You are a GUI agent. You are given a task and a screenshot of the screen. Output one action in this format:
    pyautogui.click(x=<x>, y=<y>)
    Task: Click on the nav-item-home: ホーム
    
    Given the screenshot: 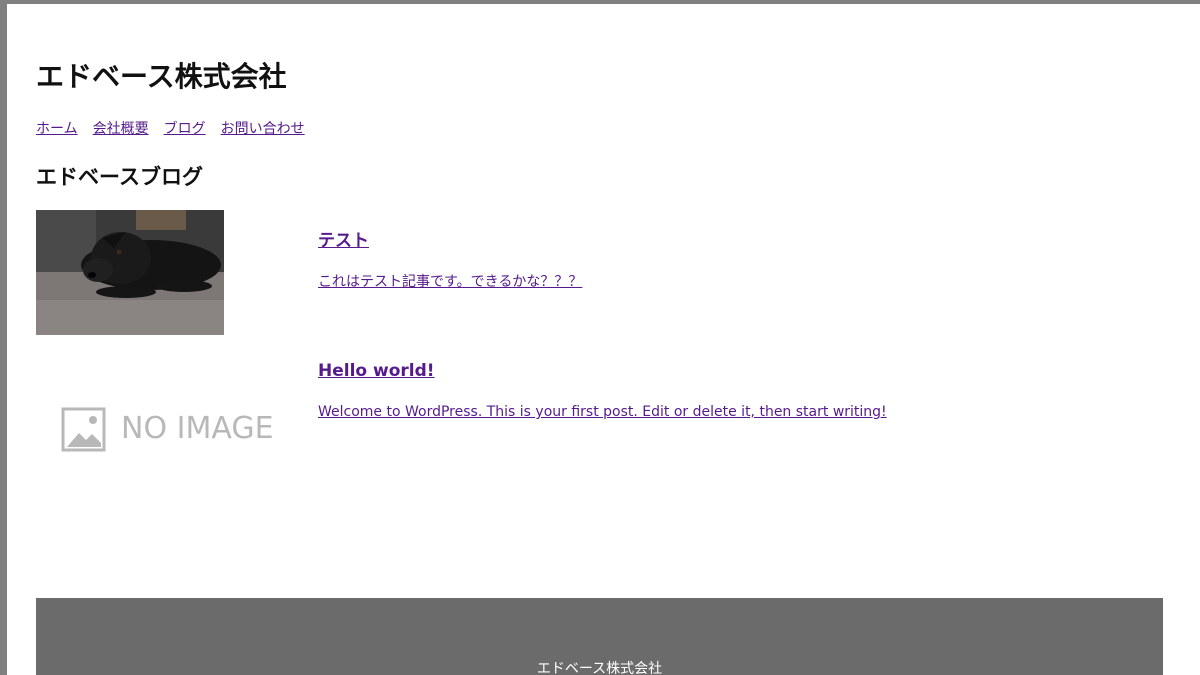 What is the action you would take?
    pyautogui.click(x=57, y=129)
    